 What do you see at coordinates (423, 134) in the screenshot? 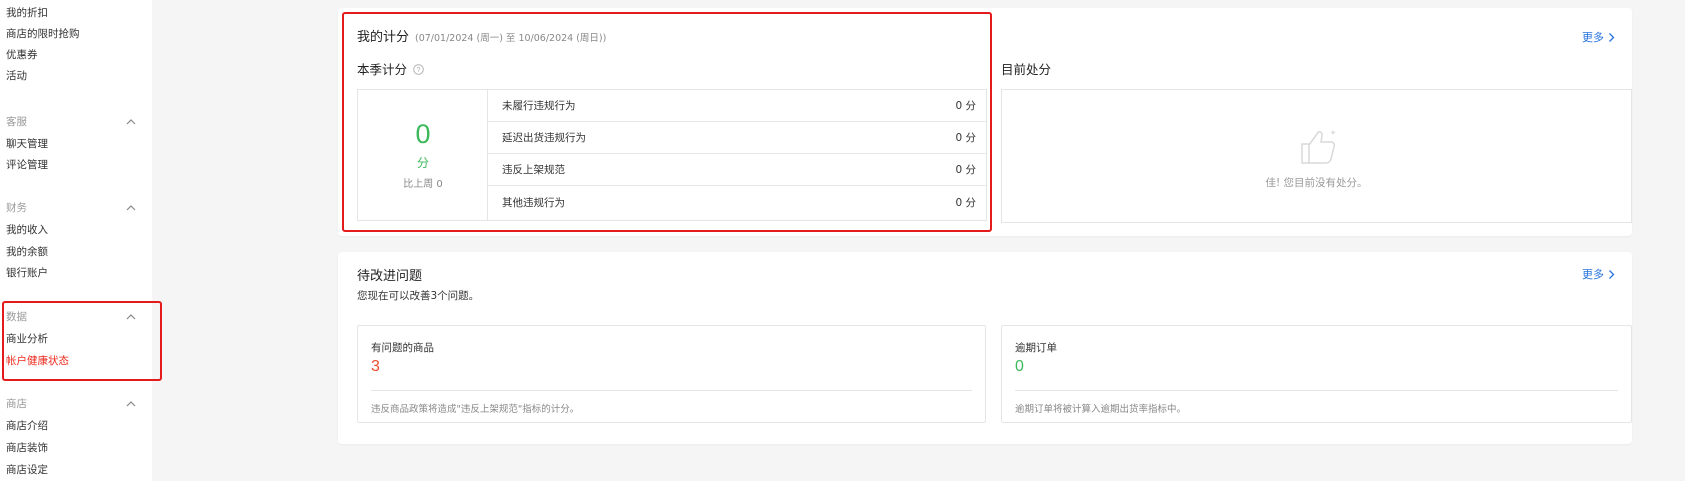
I see `score-value: 0` at bounding box center [423, 134].